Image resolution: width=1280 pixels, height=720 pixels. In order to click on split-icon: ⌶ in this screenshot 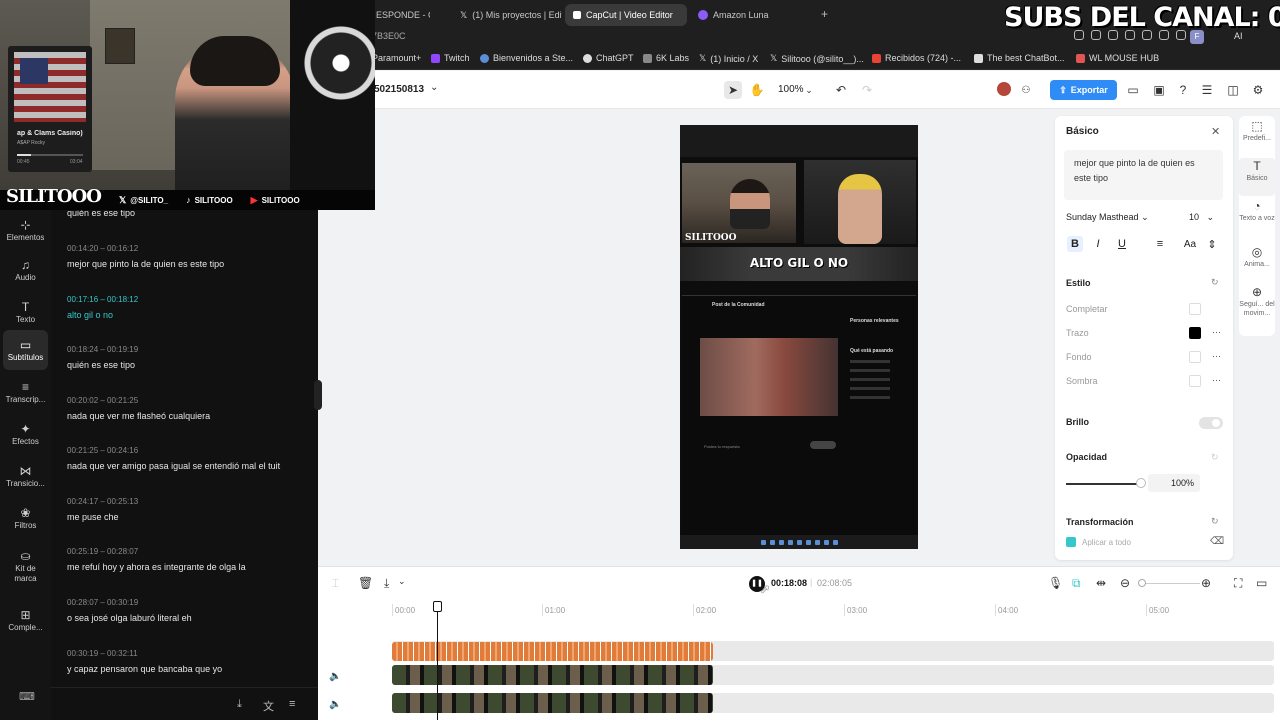, I will do `click(335, 583)`.